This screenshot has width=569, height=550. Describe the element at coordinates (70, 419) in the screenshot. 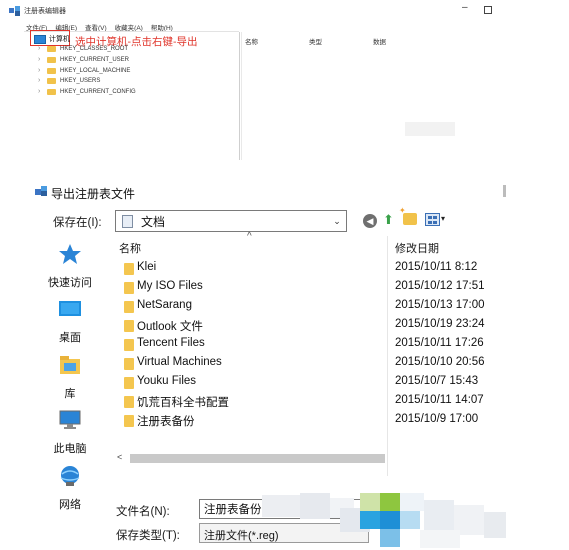

I see `computer-icon` at that location.